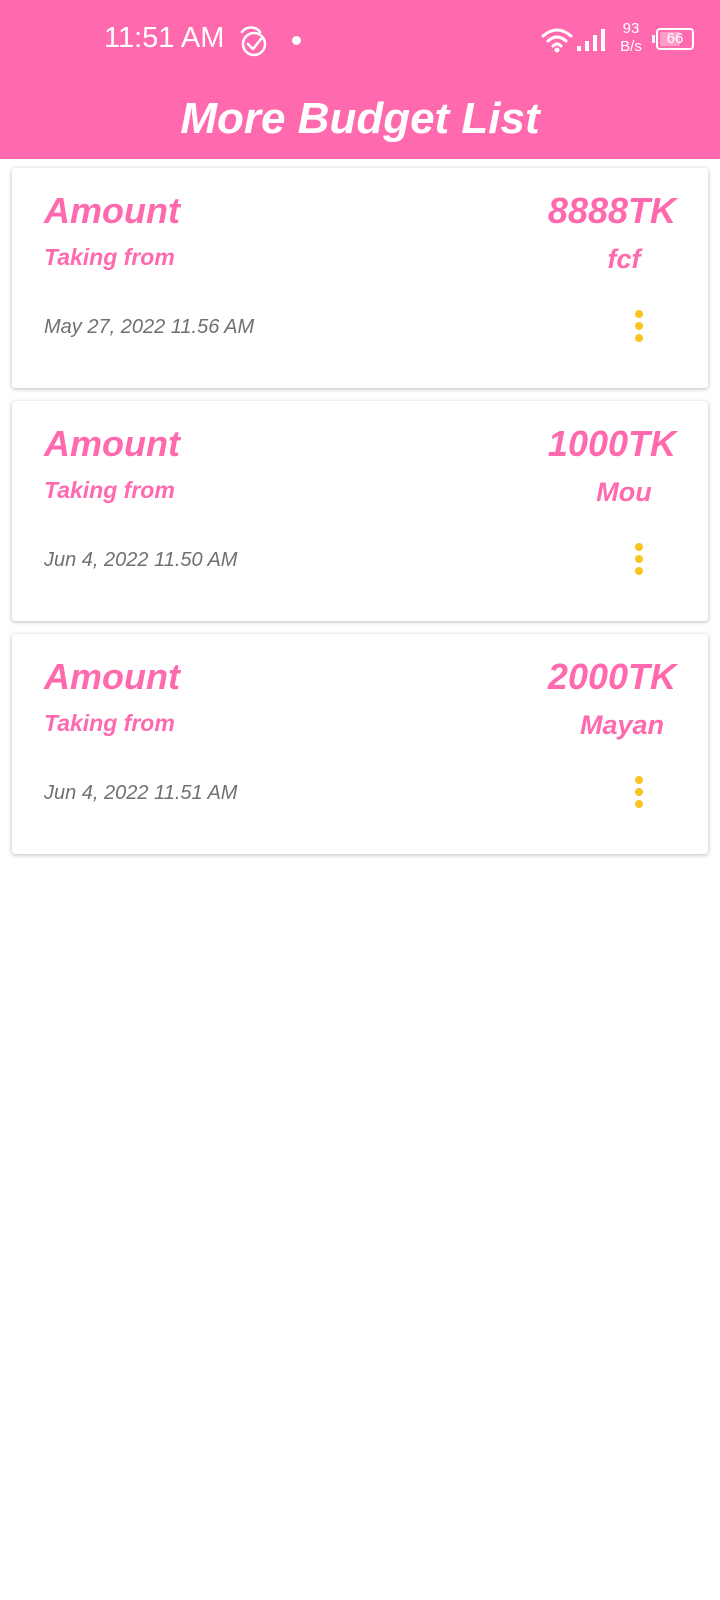 The width and height of the screenshot is (720, 1600). I want to click on budget-date: May 27, 2022 11.56 AM, so click(149, 327).